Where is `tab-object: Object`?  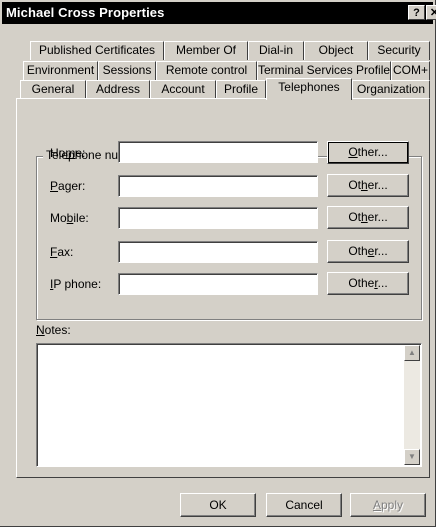
tab-object: Object is located at coordinates (336, 50).